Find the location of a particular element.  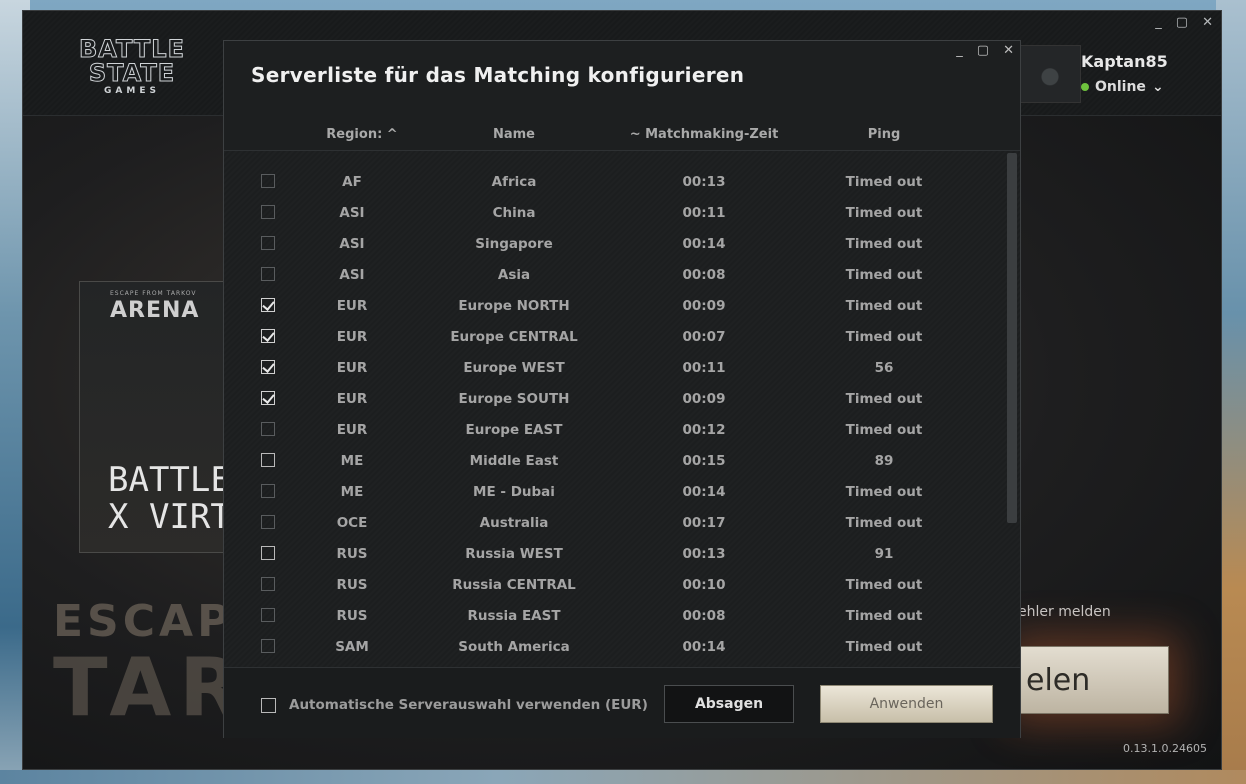

launcher-window-controls: _ ▢ ✕ is located at coordinates (1184, 22).